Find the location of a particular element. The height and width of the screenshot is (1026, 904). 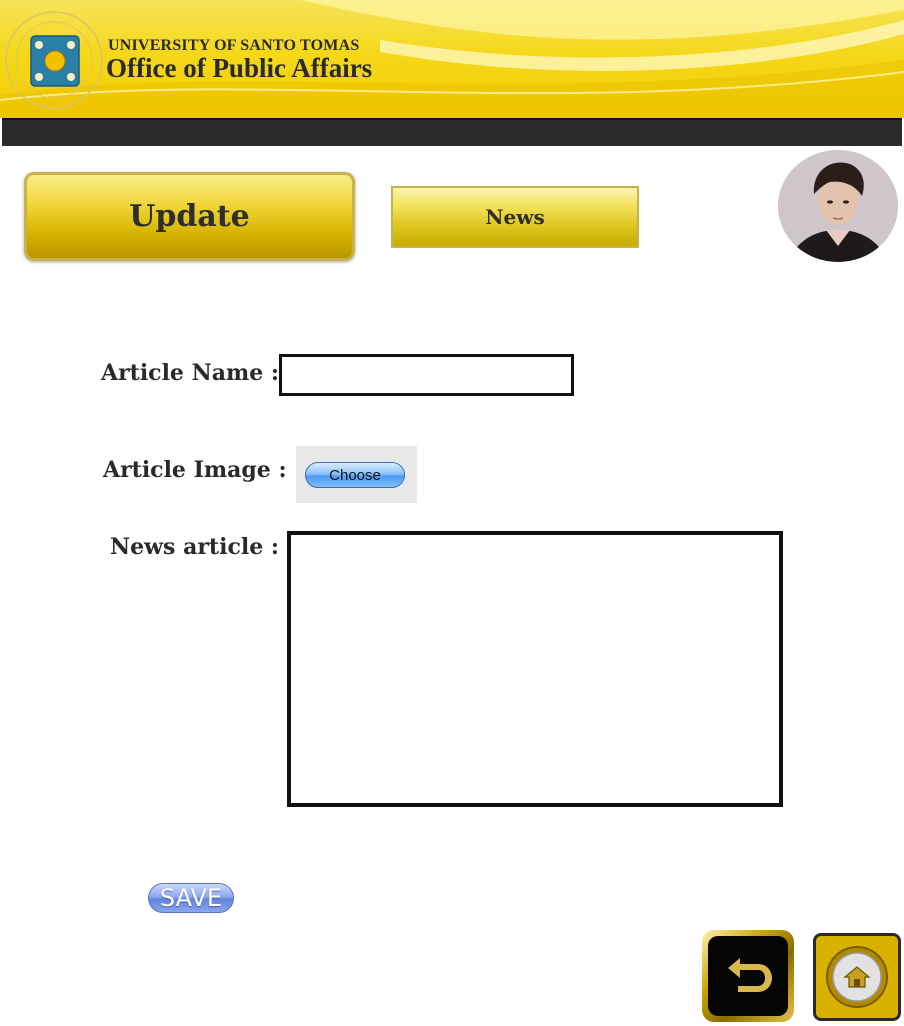

avatar-portrait is located at coordinates (838, 206).